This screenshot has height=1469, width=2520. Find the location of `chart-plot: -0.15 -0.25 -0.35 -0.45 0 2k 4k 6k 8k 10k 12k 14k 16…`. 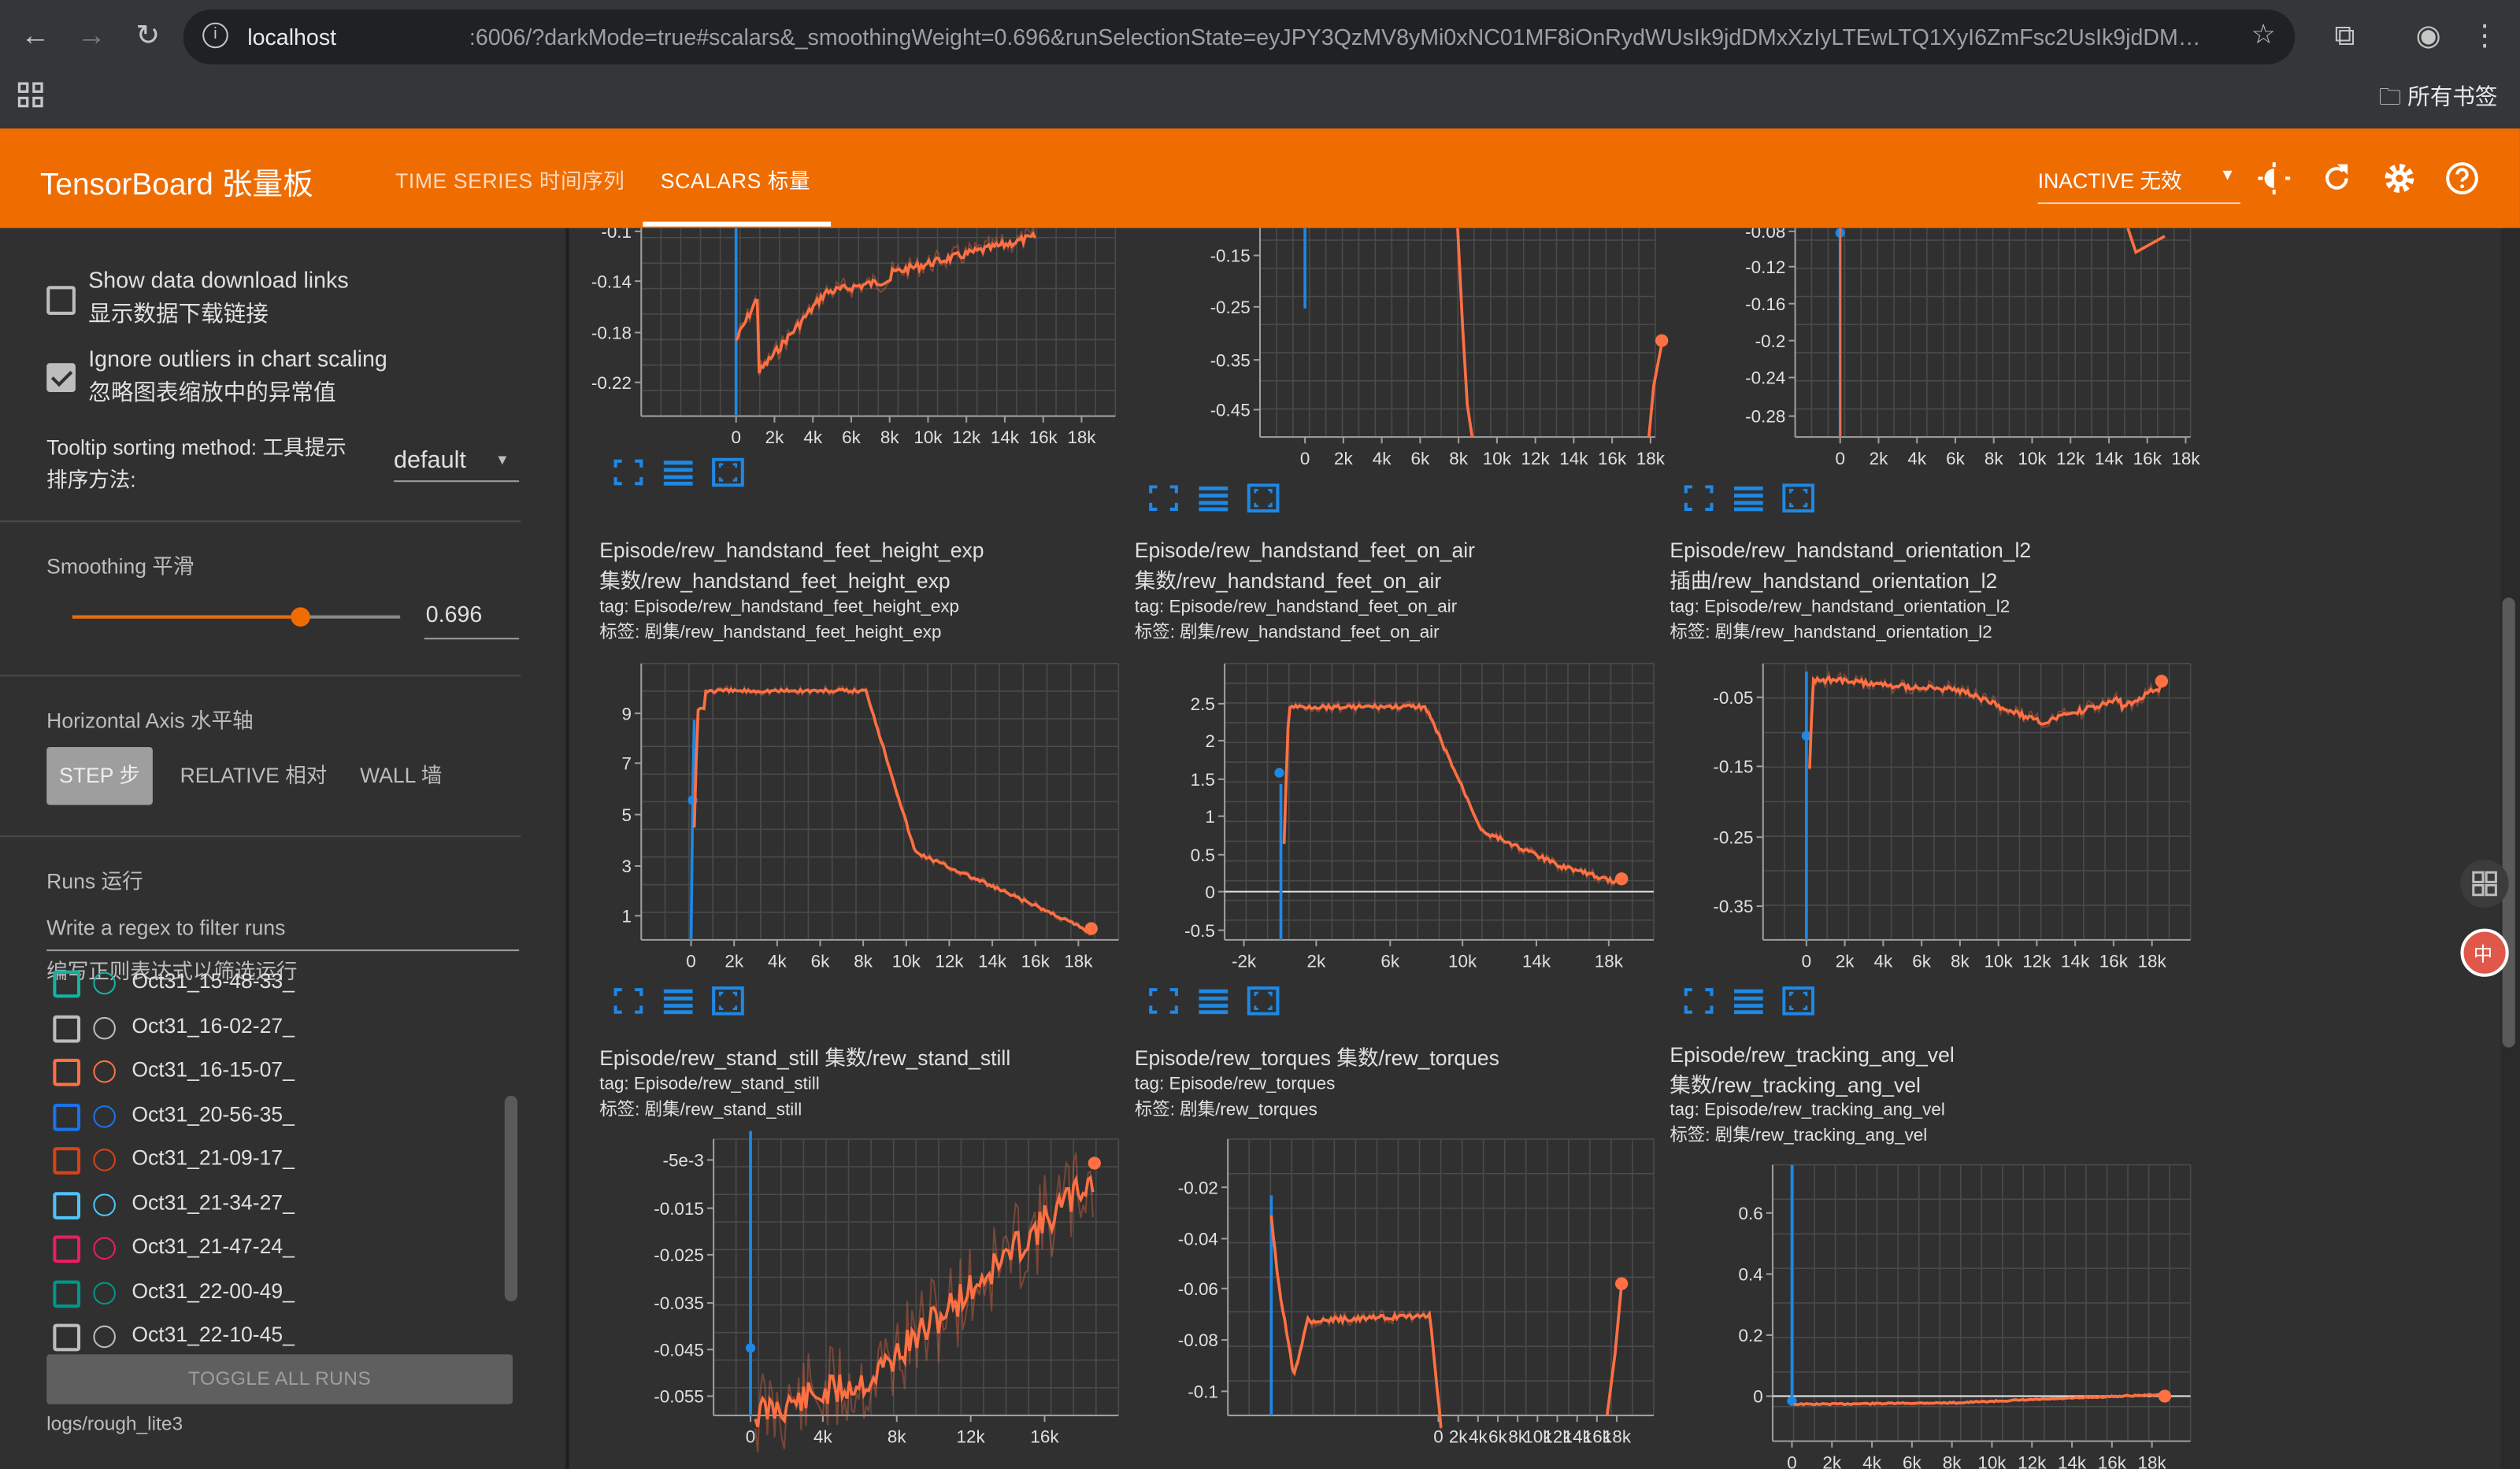

chart-plot: -0.15 -0.25 -0.35 -0.45 0 2k 4k 6k 8k 10k 12k 14k 16… is located at coordinates (1386, 353).